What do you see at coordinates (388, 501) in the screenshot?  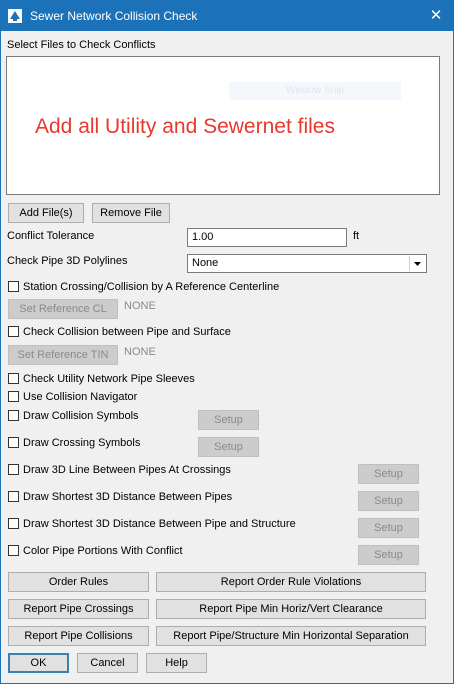 I see `shortest-pipes-setup-button: Setup` at bounding box center [388, 501].